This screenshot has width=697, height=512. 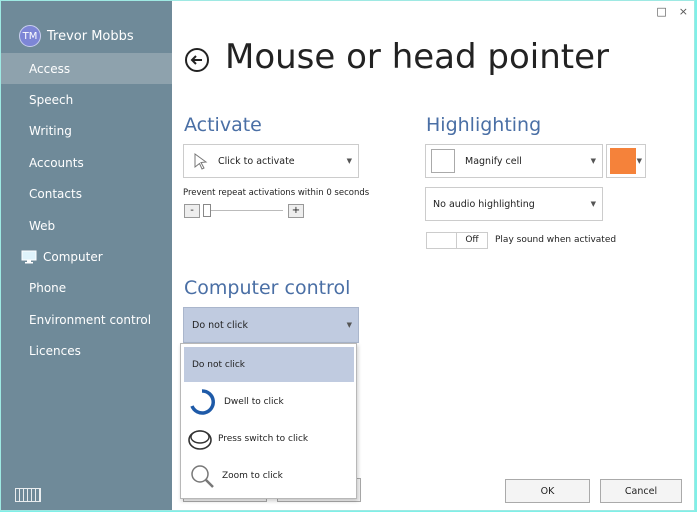 What do you see at coordinates (256, 161) in the screenshot?
I see `activate-mode-value: Click to activate` at bounding box center [256, 161].